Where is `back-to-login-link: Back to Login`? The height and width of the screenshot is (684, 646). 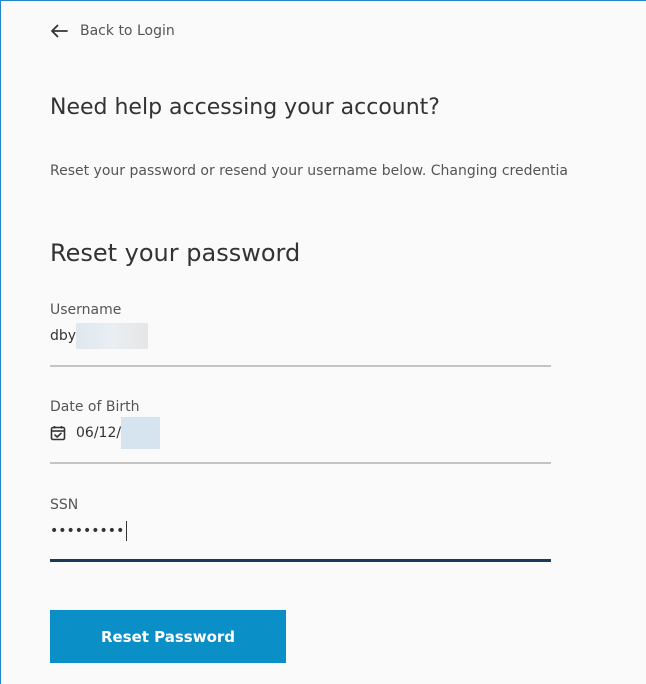
back-to-login-link: Back to Login is located at coordinates (112, 31).